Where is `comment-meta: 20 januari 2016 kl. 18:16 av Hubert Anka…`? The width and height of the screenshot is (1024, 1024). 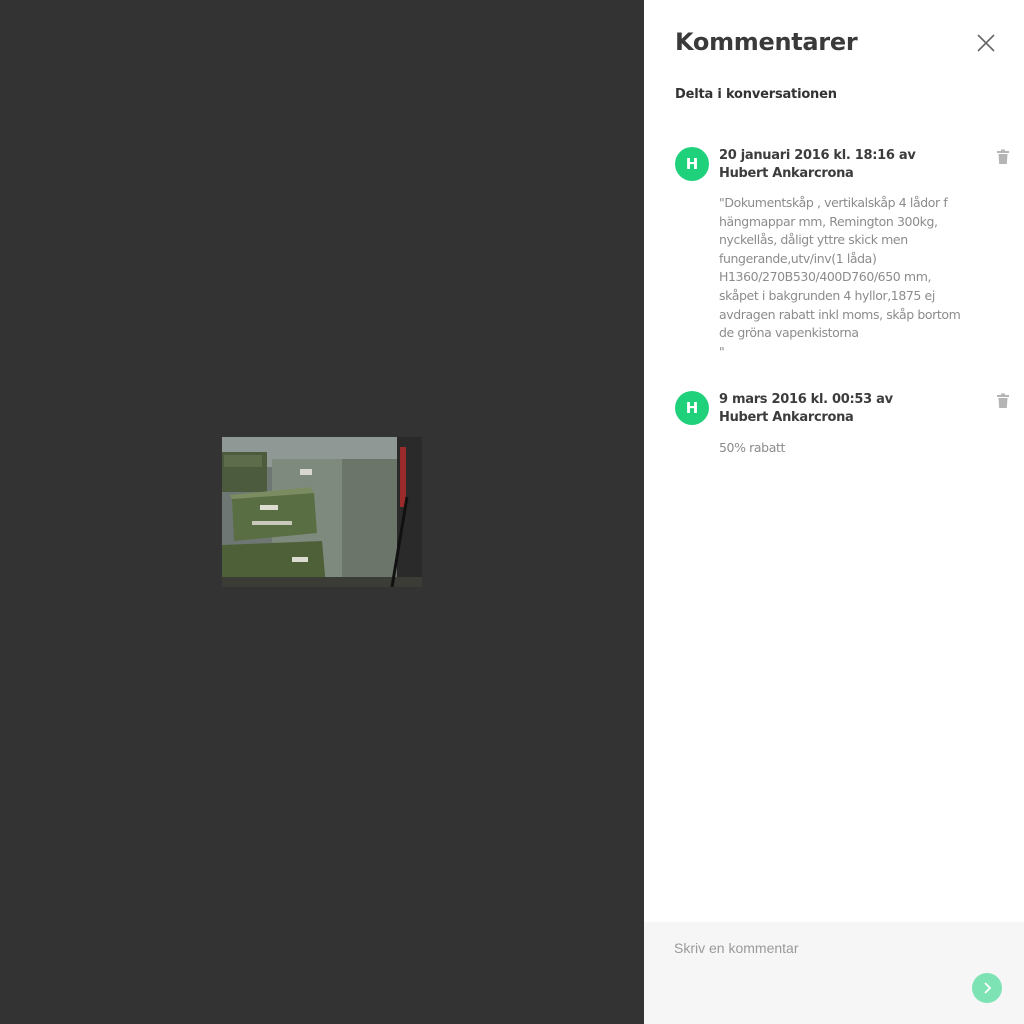
comment-meta: 20 januari 2016 kl. 18:16 av Hubert Anka… is located at coordinates (817, 164).